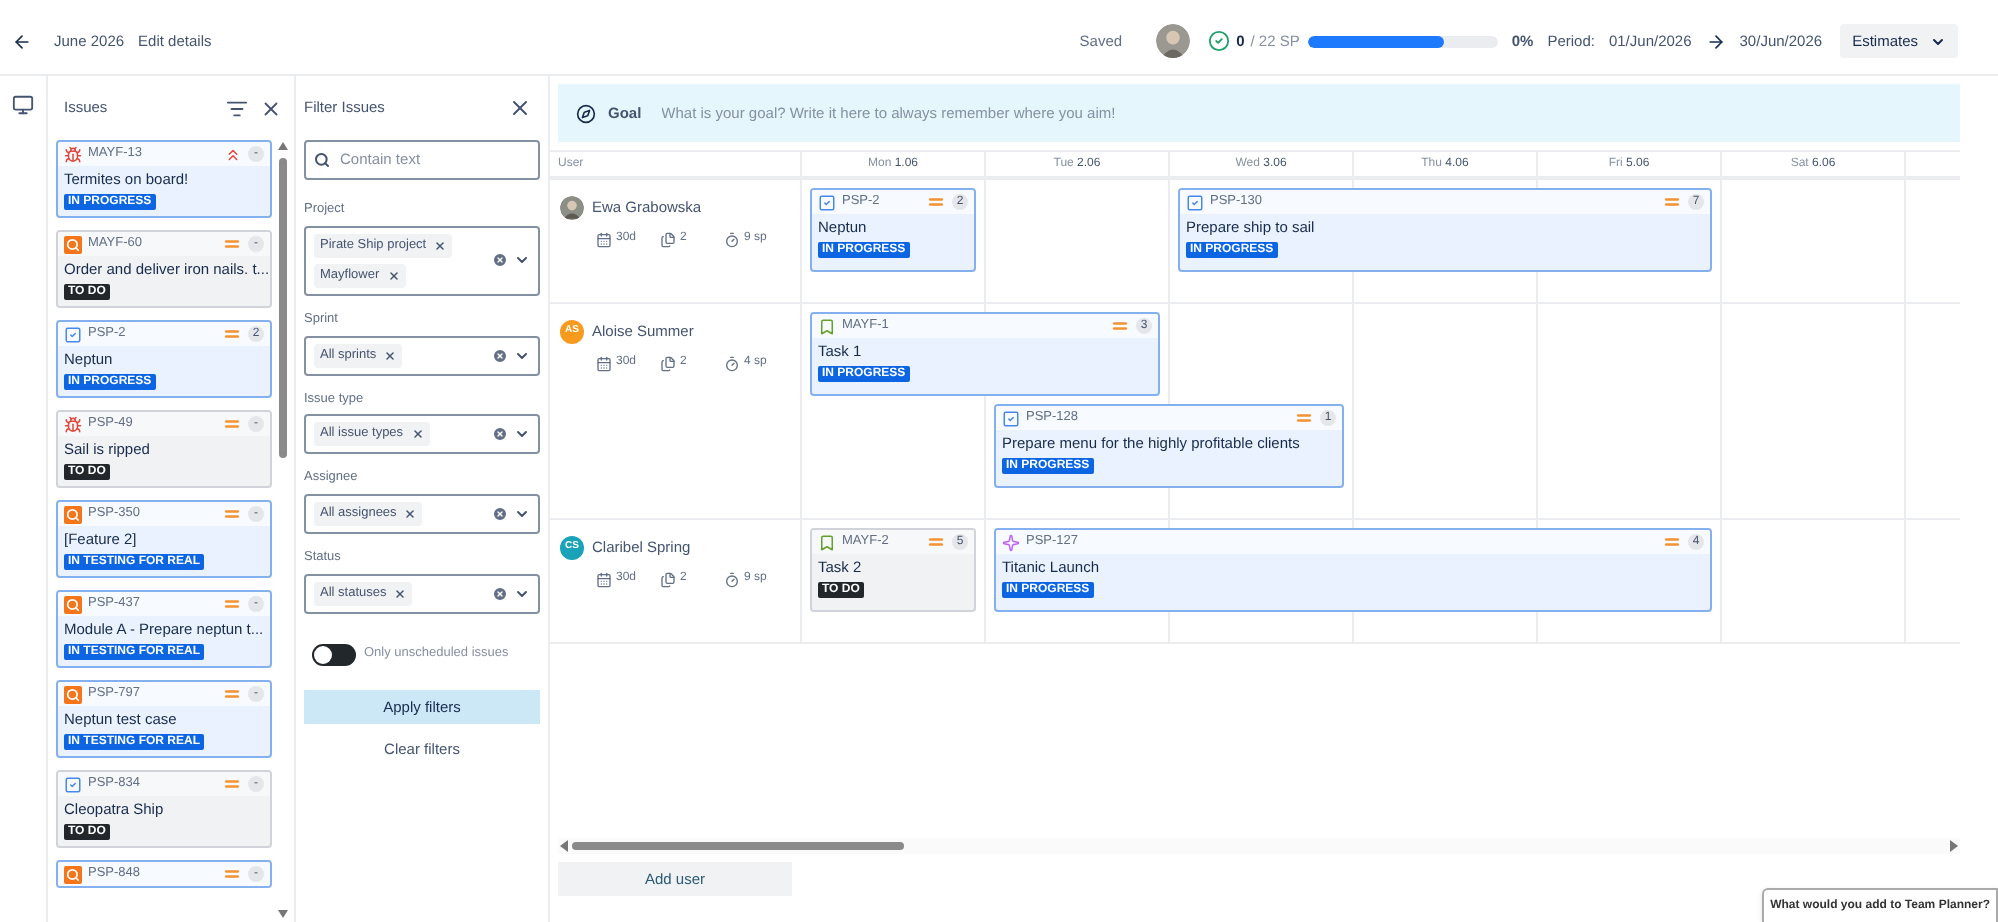 This screenshot has height=922, width=1998. Describe the element at coordinates (322, 160) in the screenshot. I see `search-icon` at that location.